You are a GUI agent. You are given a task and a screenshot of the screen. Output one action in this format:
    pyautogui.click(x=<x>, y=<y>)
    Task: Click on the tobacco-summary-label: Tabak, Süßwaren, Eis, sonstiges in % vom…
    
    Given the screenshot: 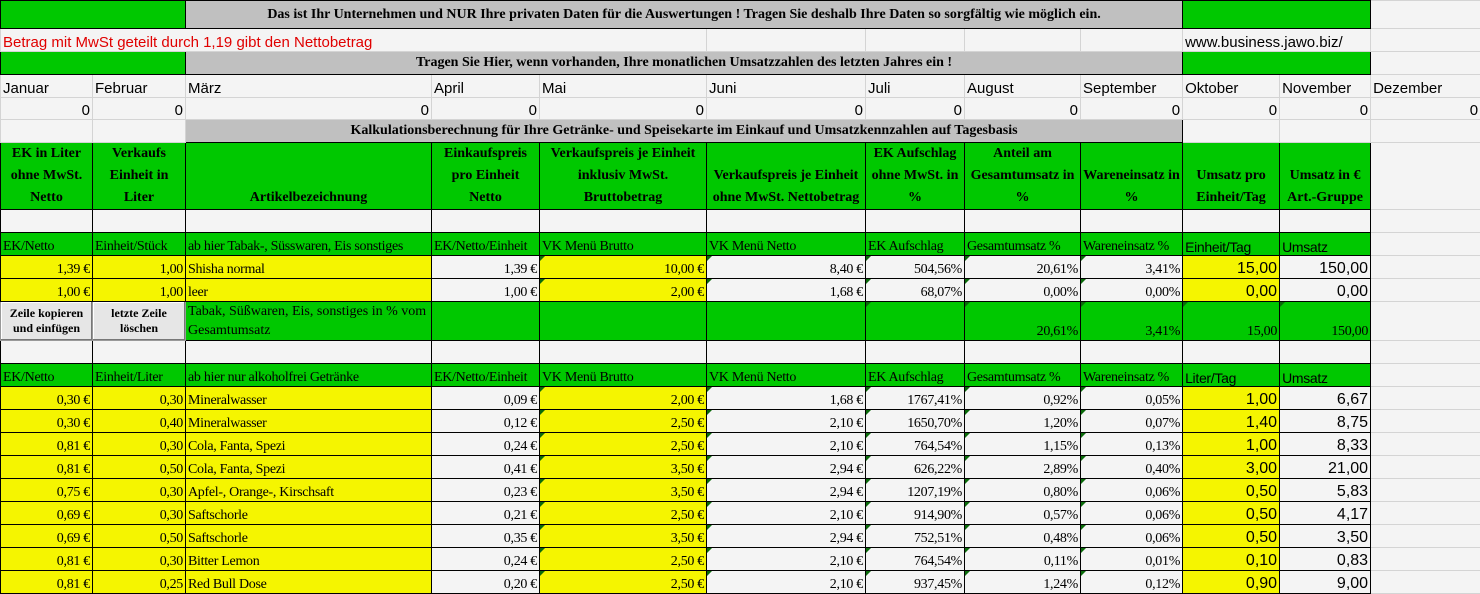 What is the action you would take?
    pyautogui.click(x=309, y=321)
    